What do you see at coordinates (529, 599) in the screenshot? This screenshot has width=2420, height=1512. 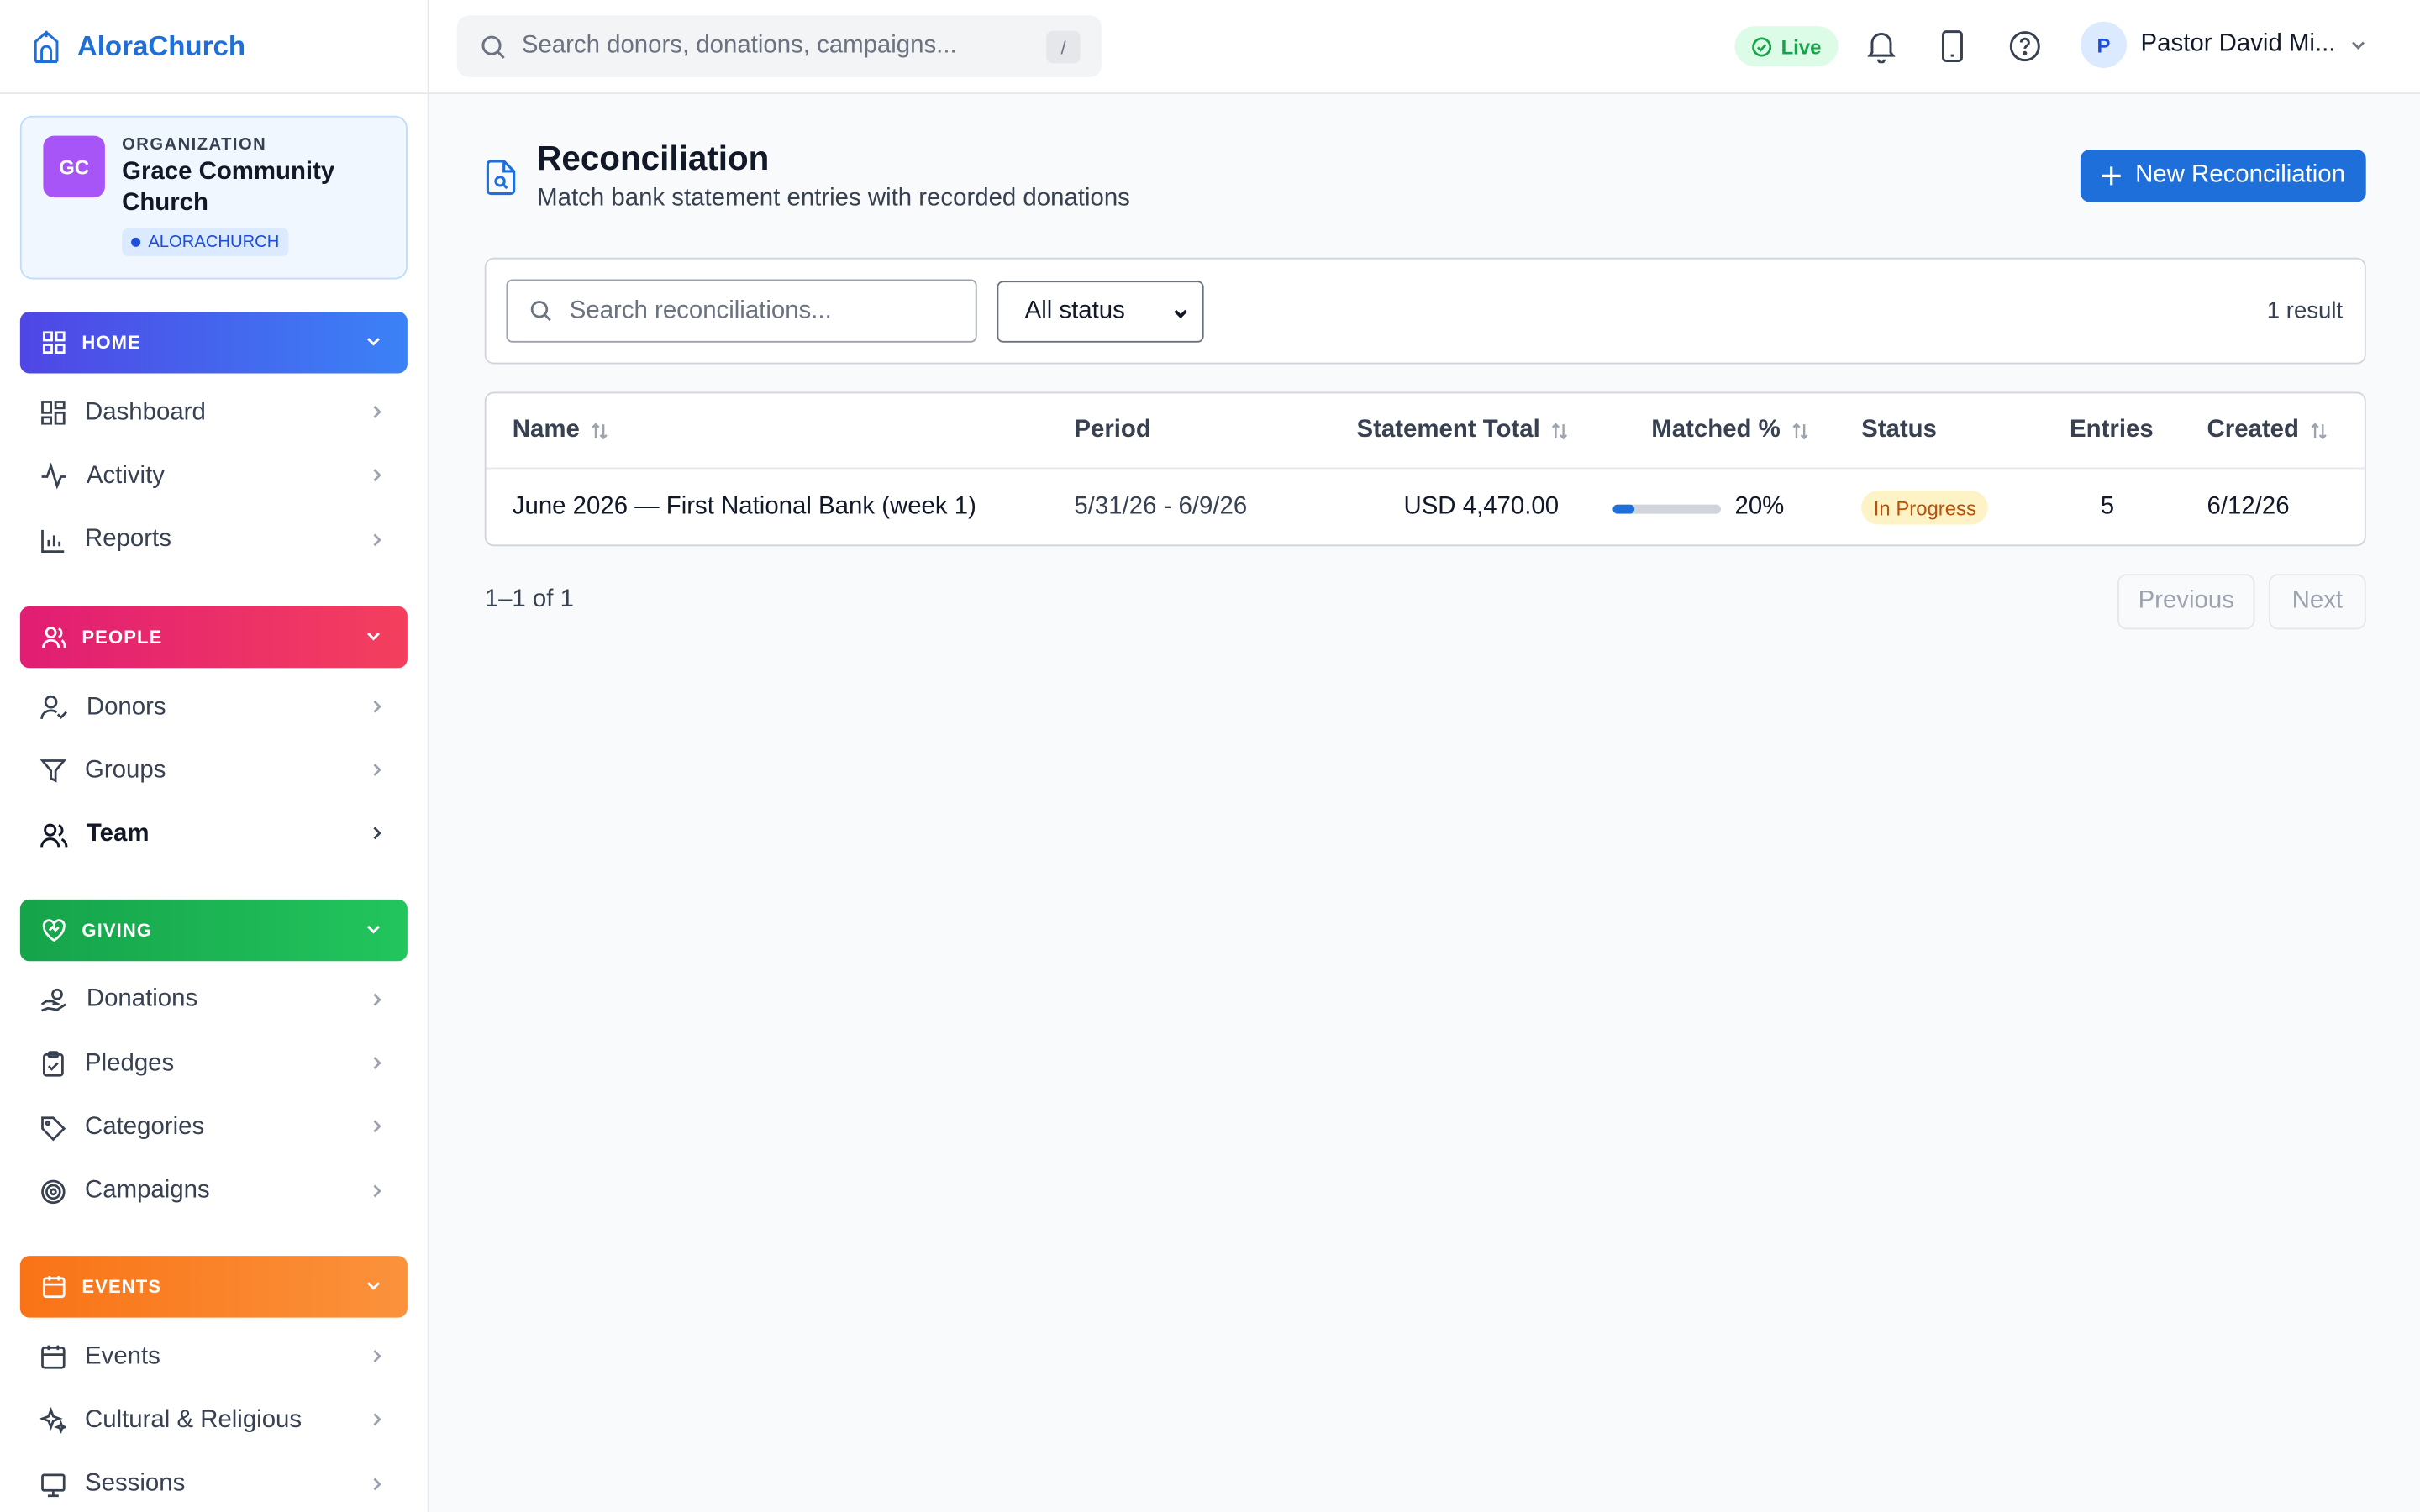 I see `pagination-range: 1–1 of 1` at bounding box center [529, 599].